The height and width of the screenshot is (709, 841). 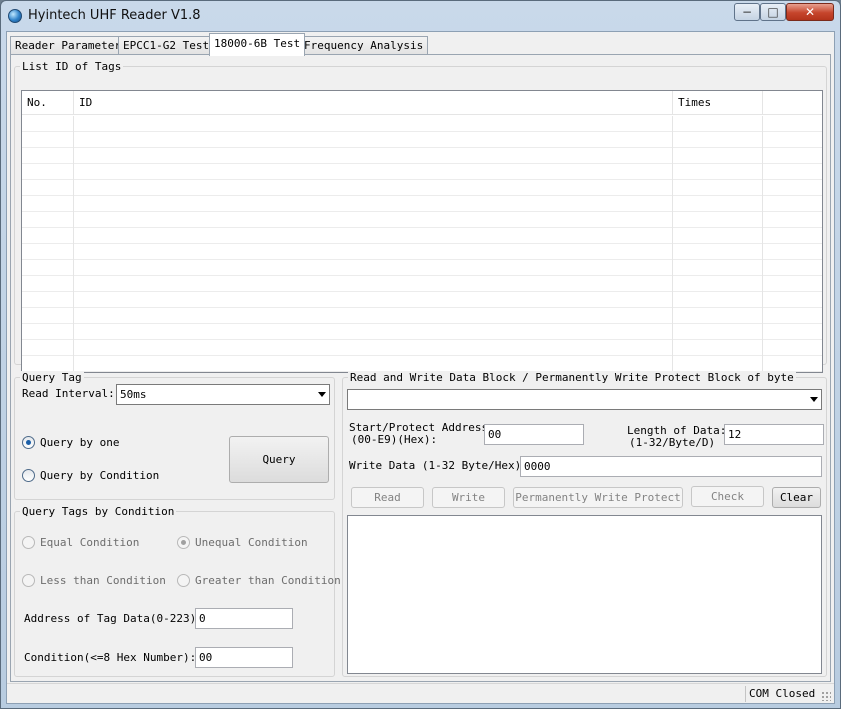 What do you see at coordinates (48, 103) in the screenshot?
I see `column-header-no: No.` at bounding box center [48, 103].